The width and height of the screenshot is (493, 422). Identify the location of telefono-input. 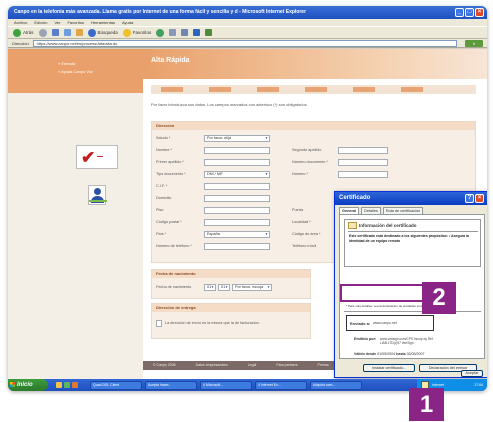
(237, 246).